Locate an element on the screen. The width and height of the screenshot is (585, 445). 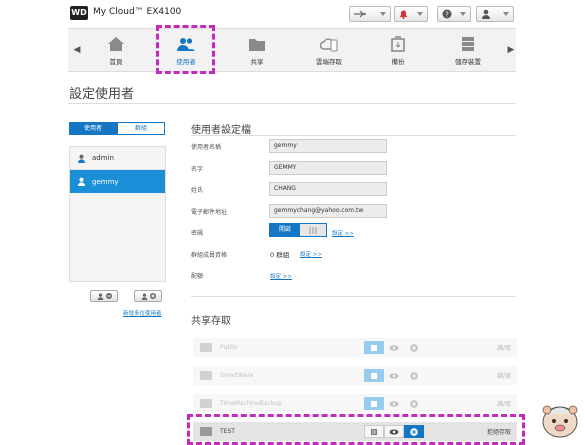
password-toggle-on: 開啟 is located at coordinates (285, 230).